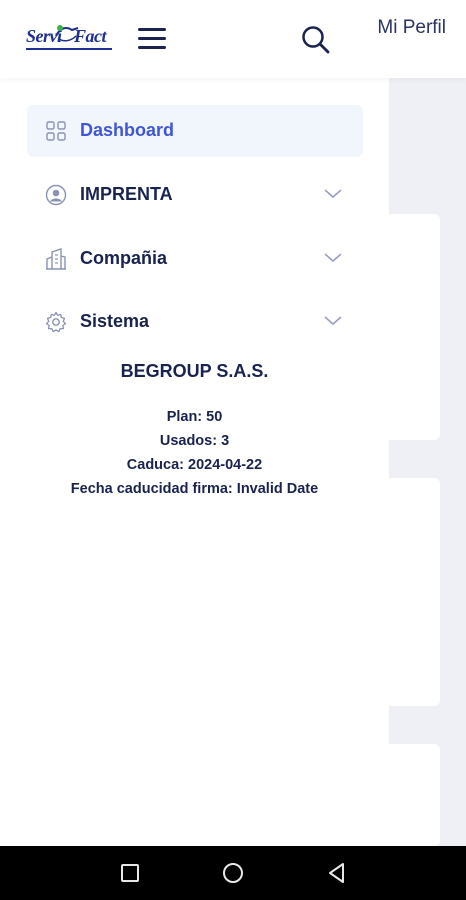 The image size is (466, 900). I want to click on sidebar-item-sistema: Sistema, so click(195, 322).